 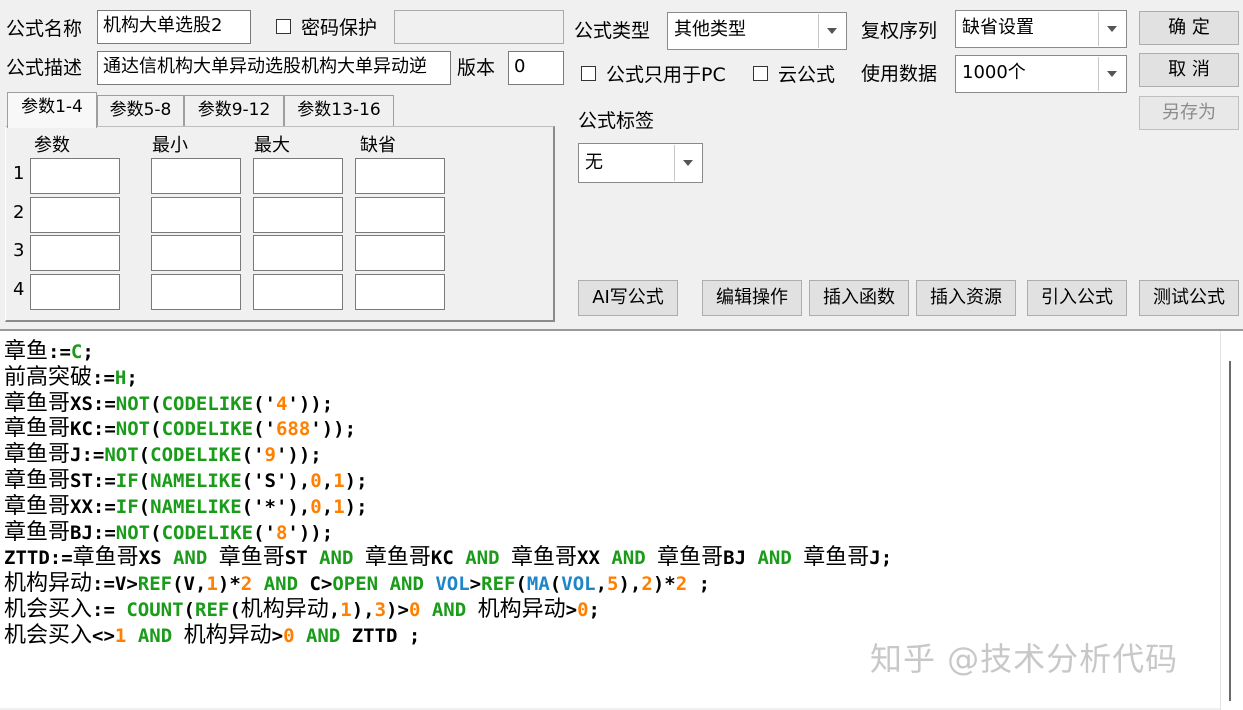 I want to click on ai-write-formula-button: AI写公式, so click(x=628, y=298).